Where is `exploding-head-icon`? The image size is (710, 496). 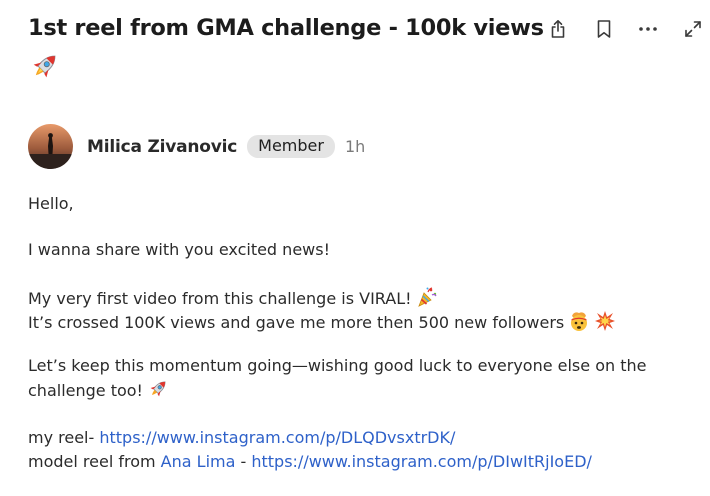 exploding-head-icon is located at coordinates (579, 324).